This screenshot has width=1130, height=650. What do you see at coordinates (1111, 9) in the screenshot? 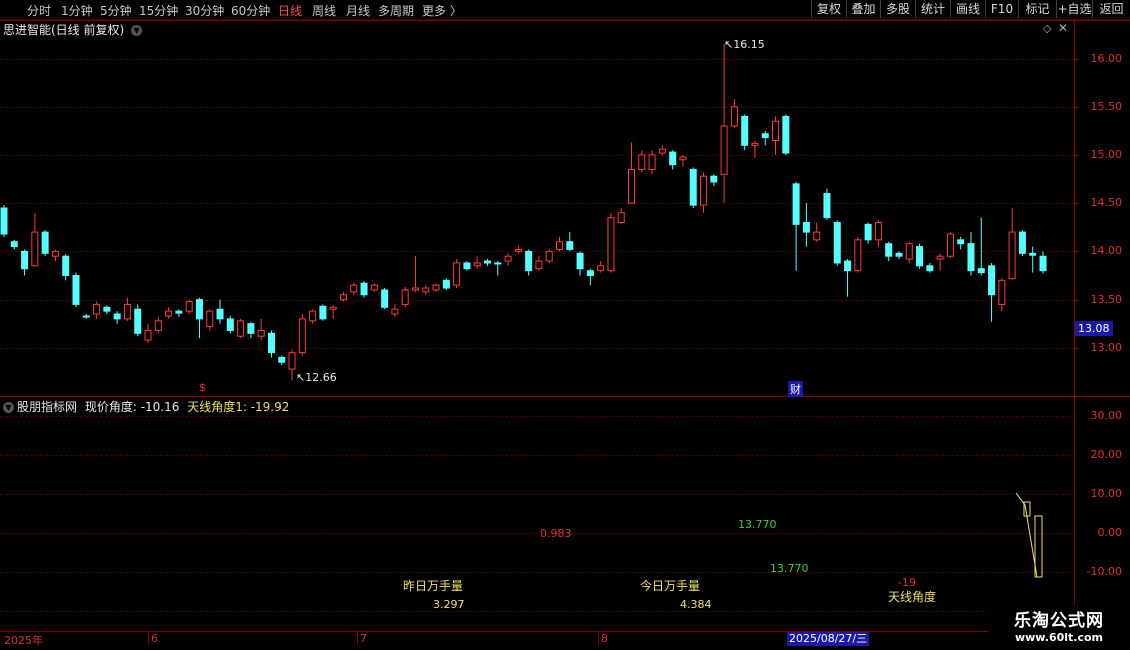
I see `toolbar-button-8: 返回` at bounding box center [1111, 9].